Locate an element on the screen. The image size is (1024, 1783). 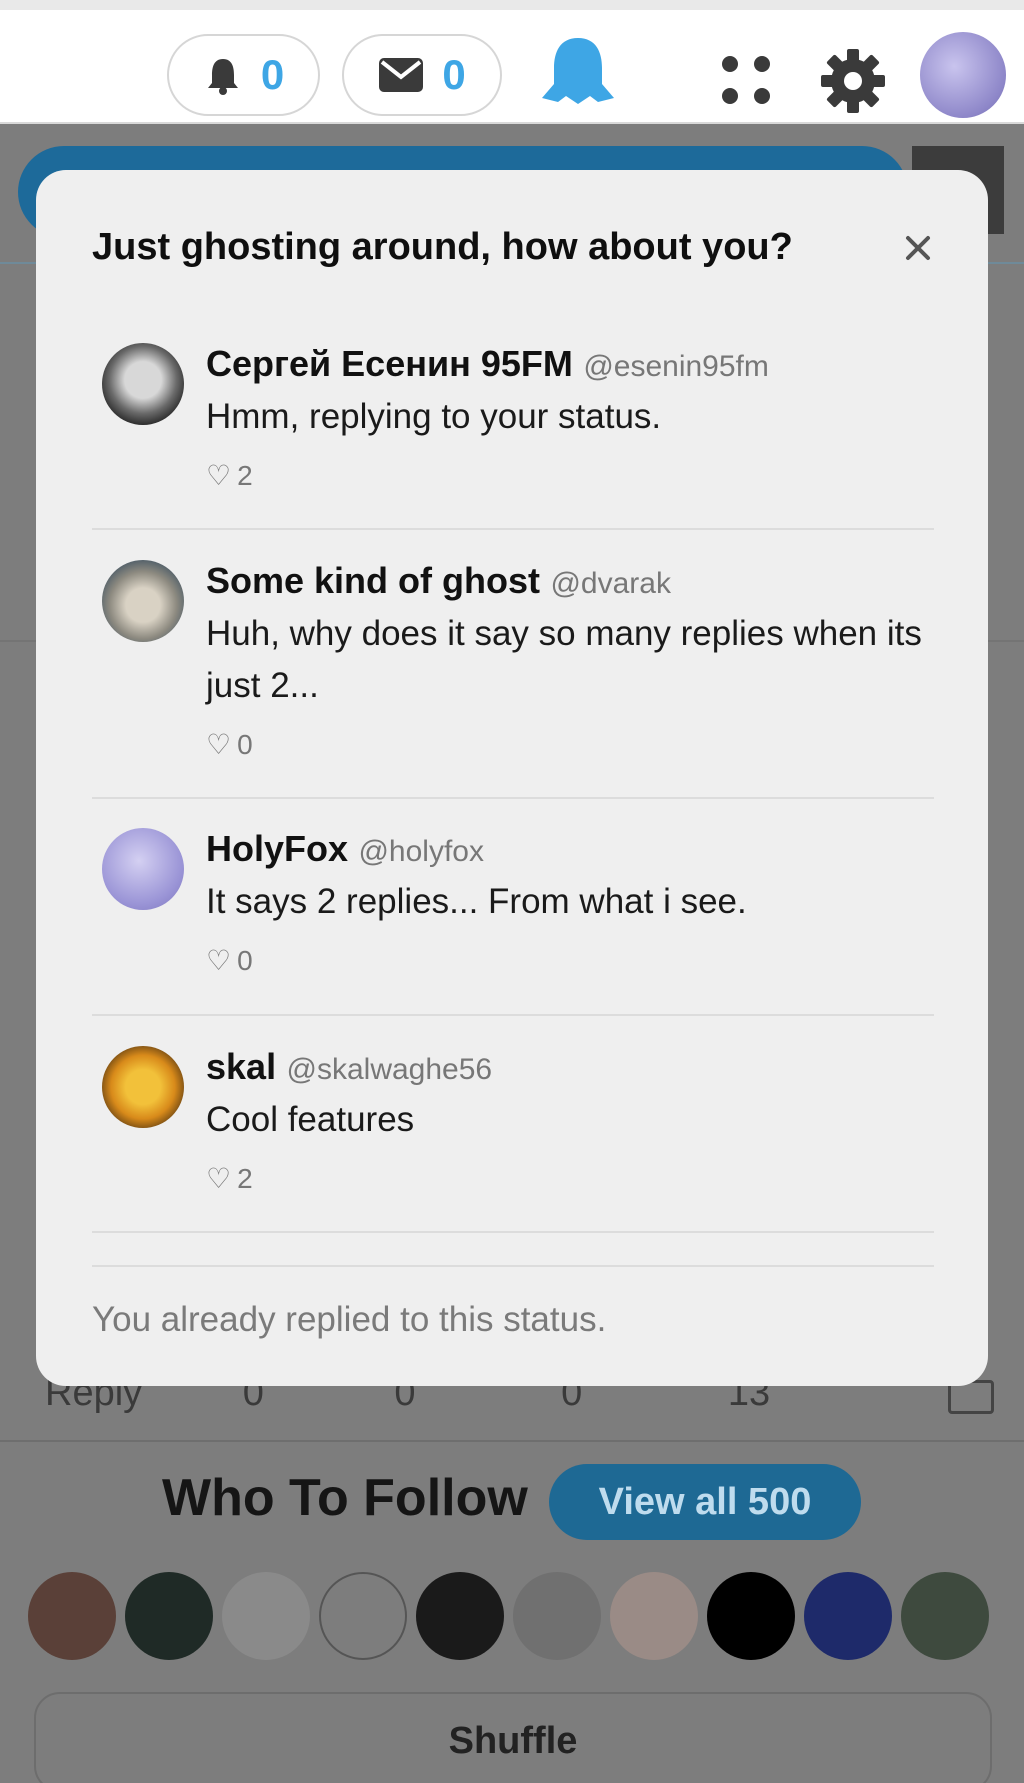
bell-icon is located at coordinates (222, 77).